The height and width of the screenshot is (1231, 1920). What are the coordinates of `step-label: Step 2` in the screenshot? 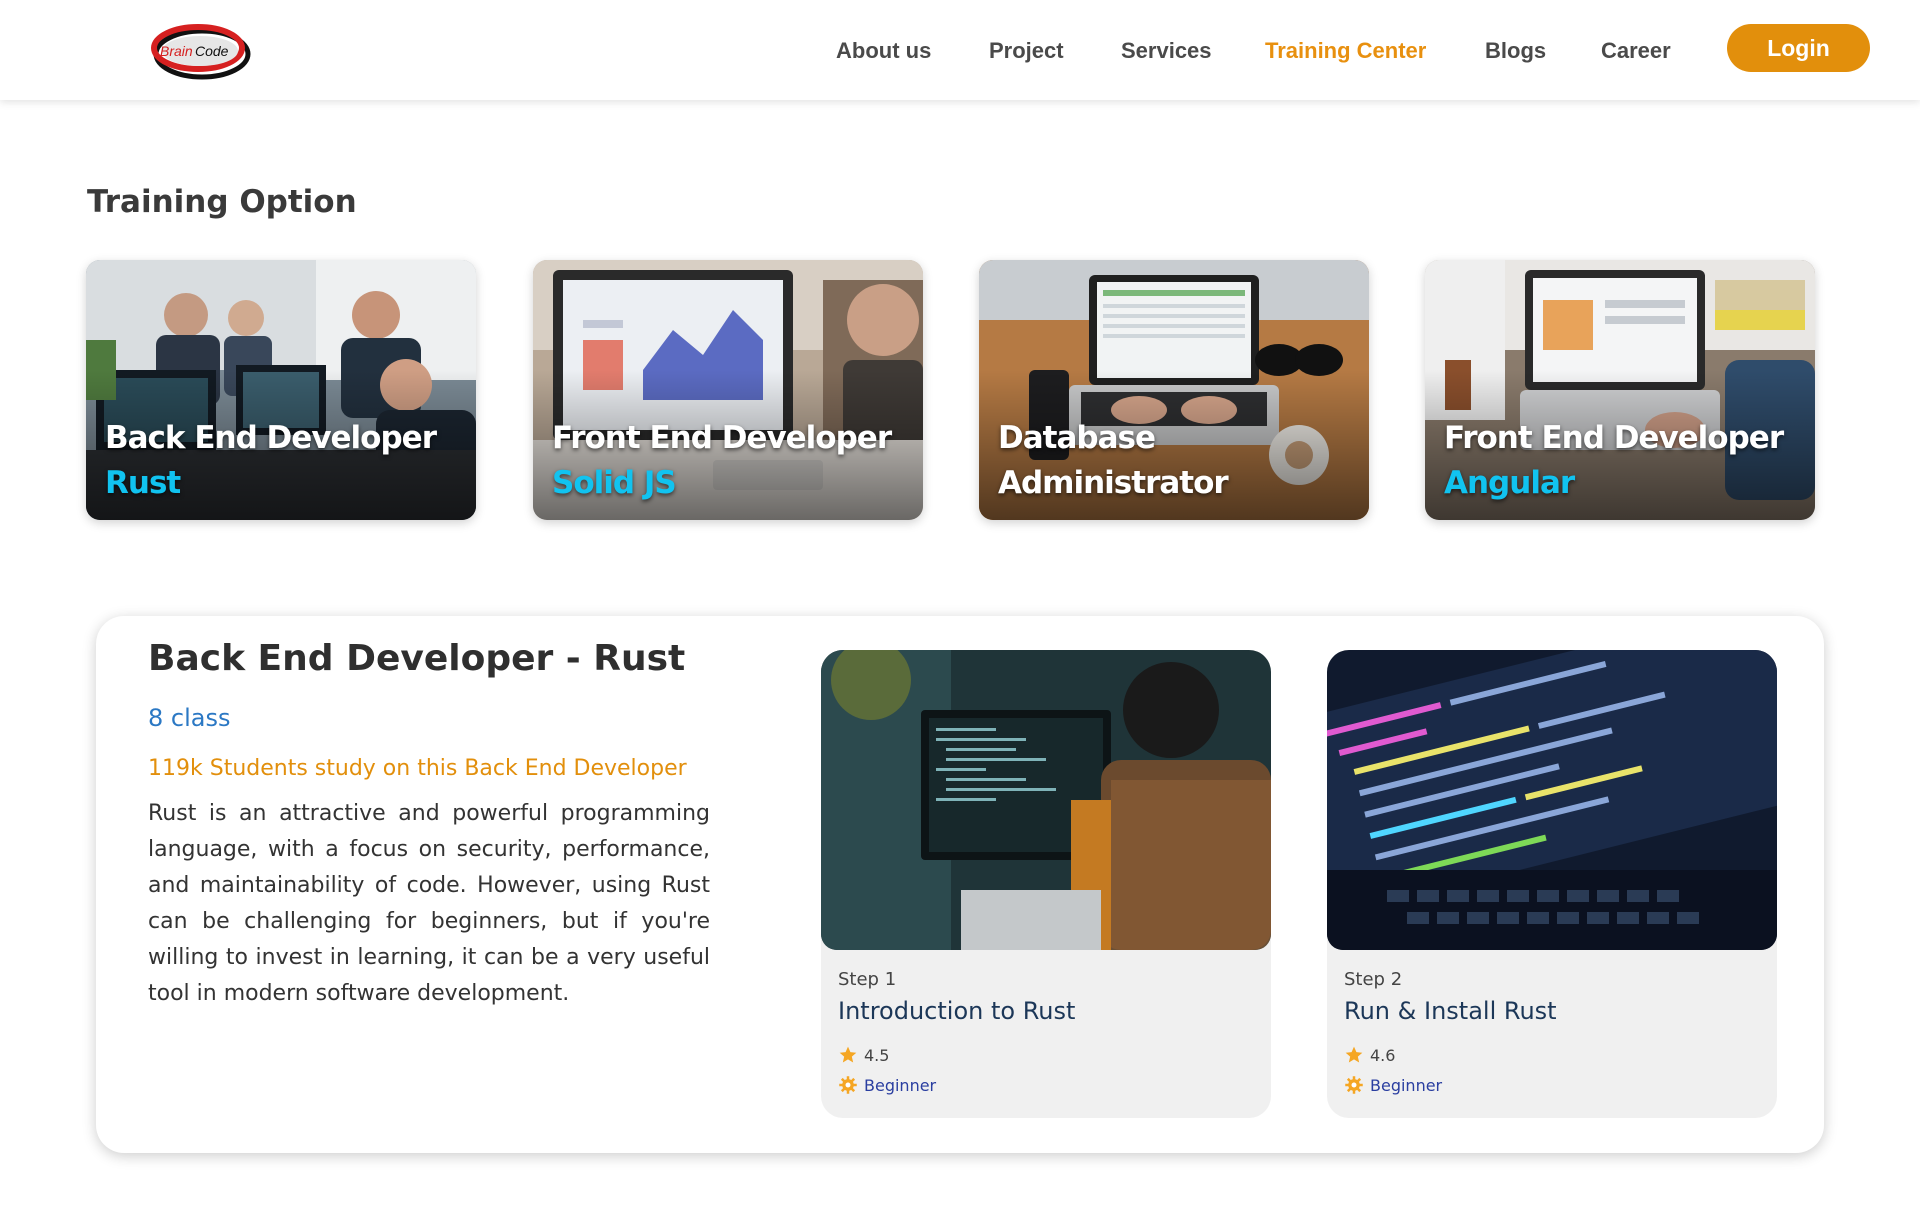 It's located at (1373, 979).